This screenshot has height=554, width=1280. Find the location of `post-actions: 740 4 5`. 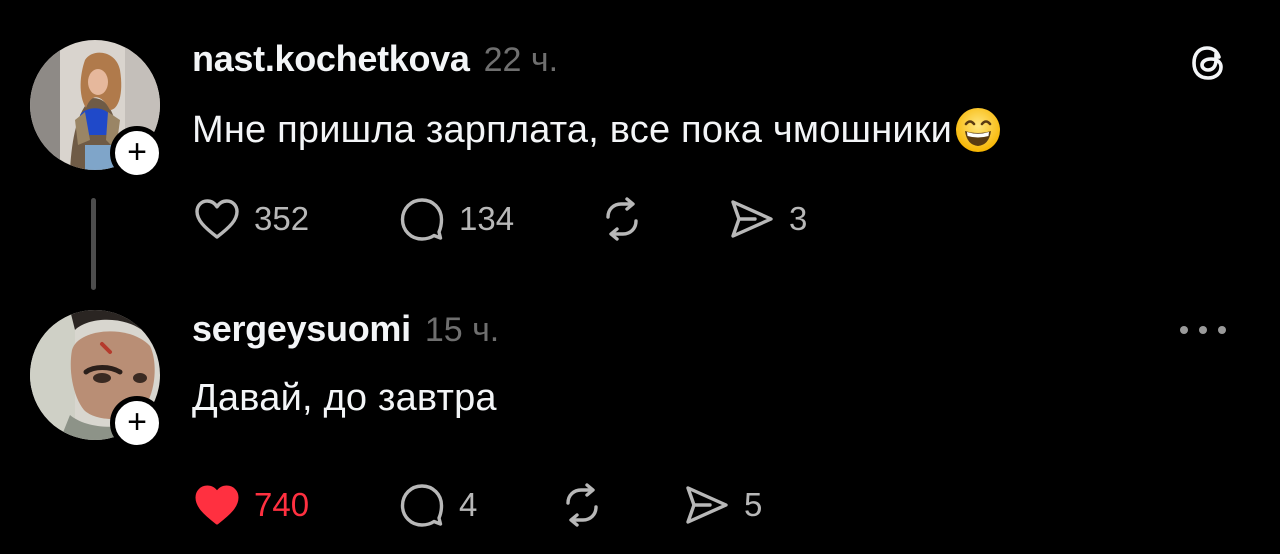

post-actions: 740 4 5 is located at coordinates (477, 505).